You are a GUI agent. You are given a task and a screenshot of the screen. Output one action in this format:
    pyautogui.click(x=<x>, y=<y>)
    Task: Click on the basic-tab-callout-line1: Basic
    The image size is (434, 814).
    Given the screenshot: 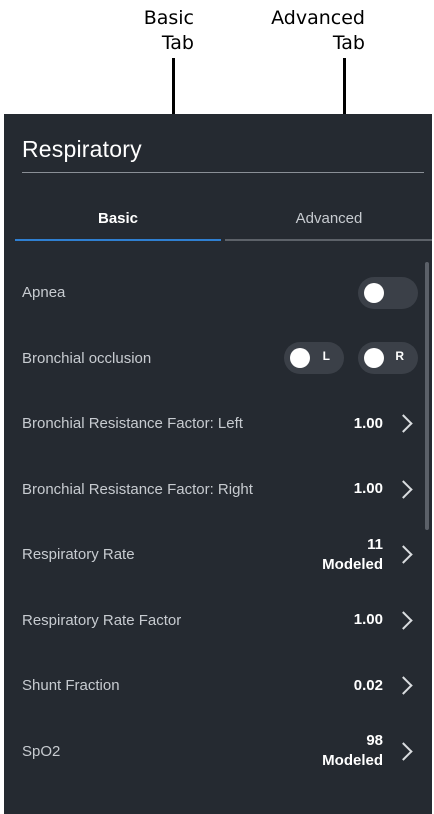 What is the action you would take?
    pyautogui.click(x=168, y=18)
    